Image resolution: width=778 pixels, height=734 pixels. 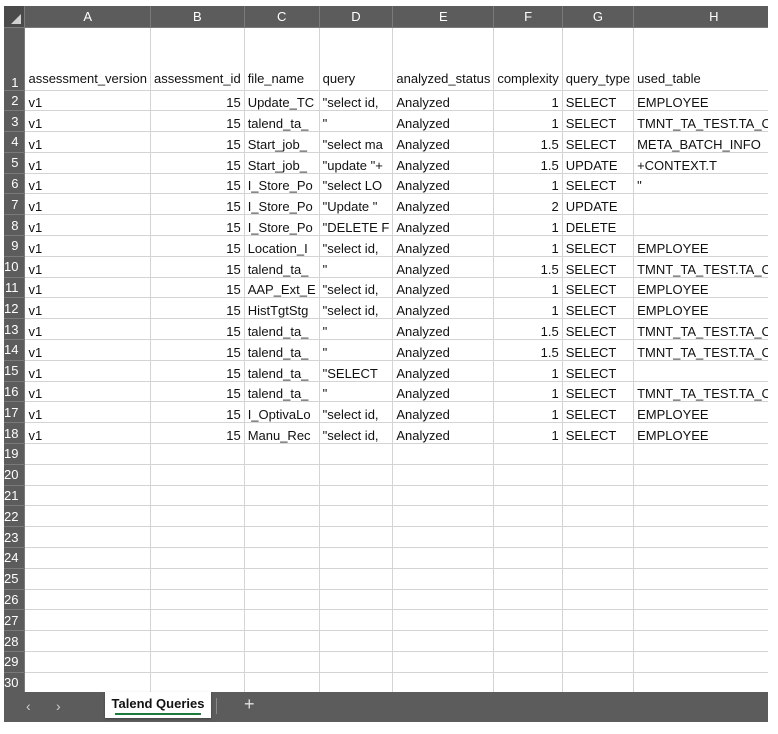 What do you see at coordinates (598, 163) in the screenshot?
I see `data-cell: UPDATE` at bounding box center [598, 163].